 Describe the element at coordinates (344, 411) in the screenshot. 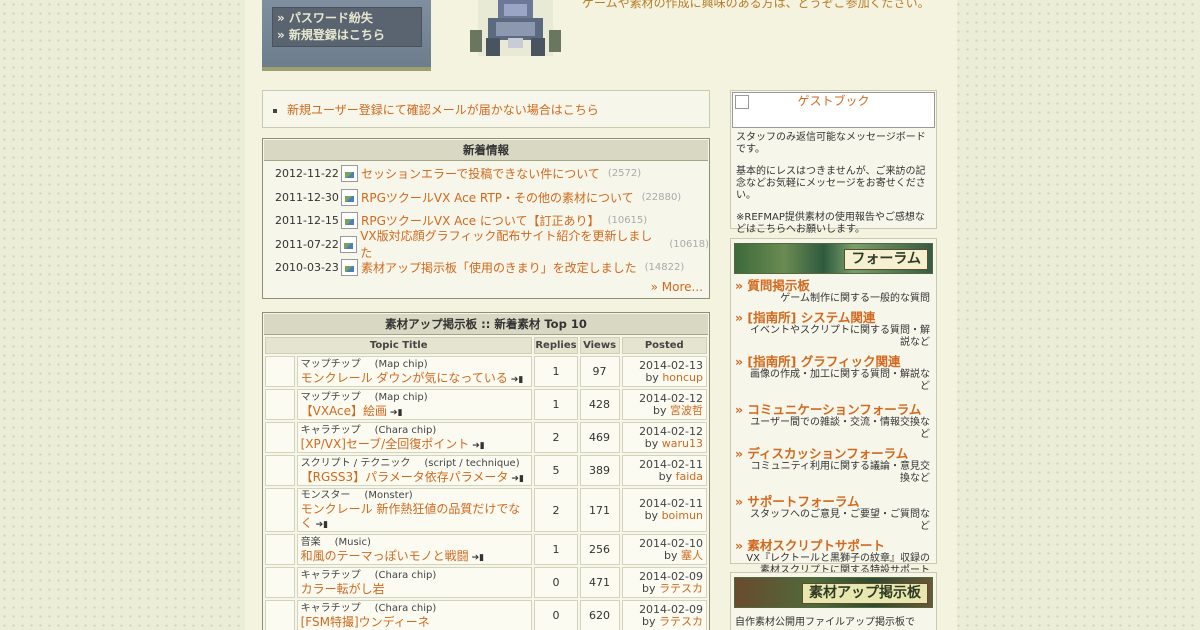

I see `topic-link: 【VXAce】絵画` at that location.